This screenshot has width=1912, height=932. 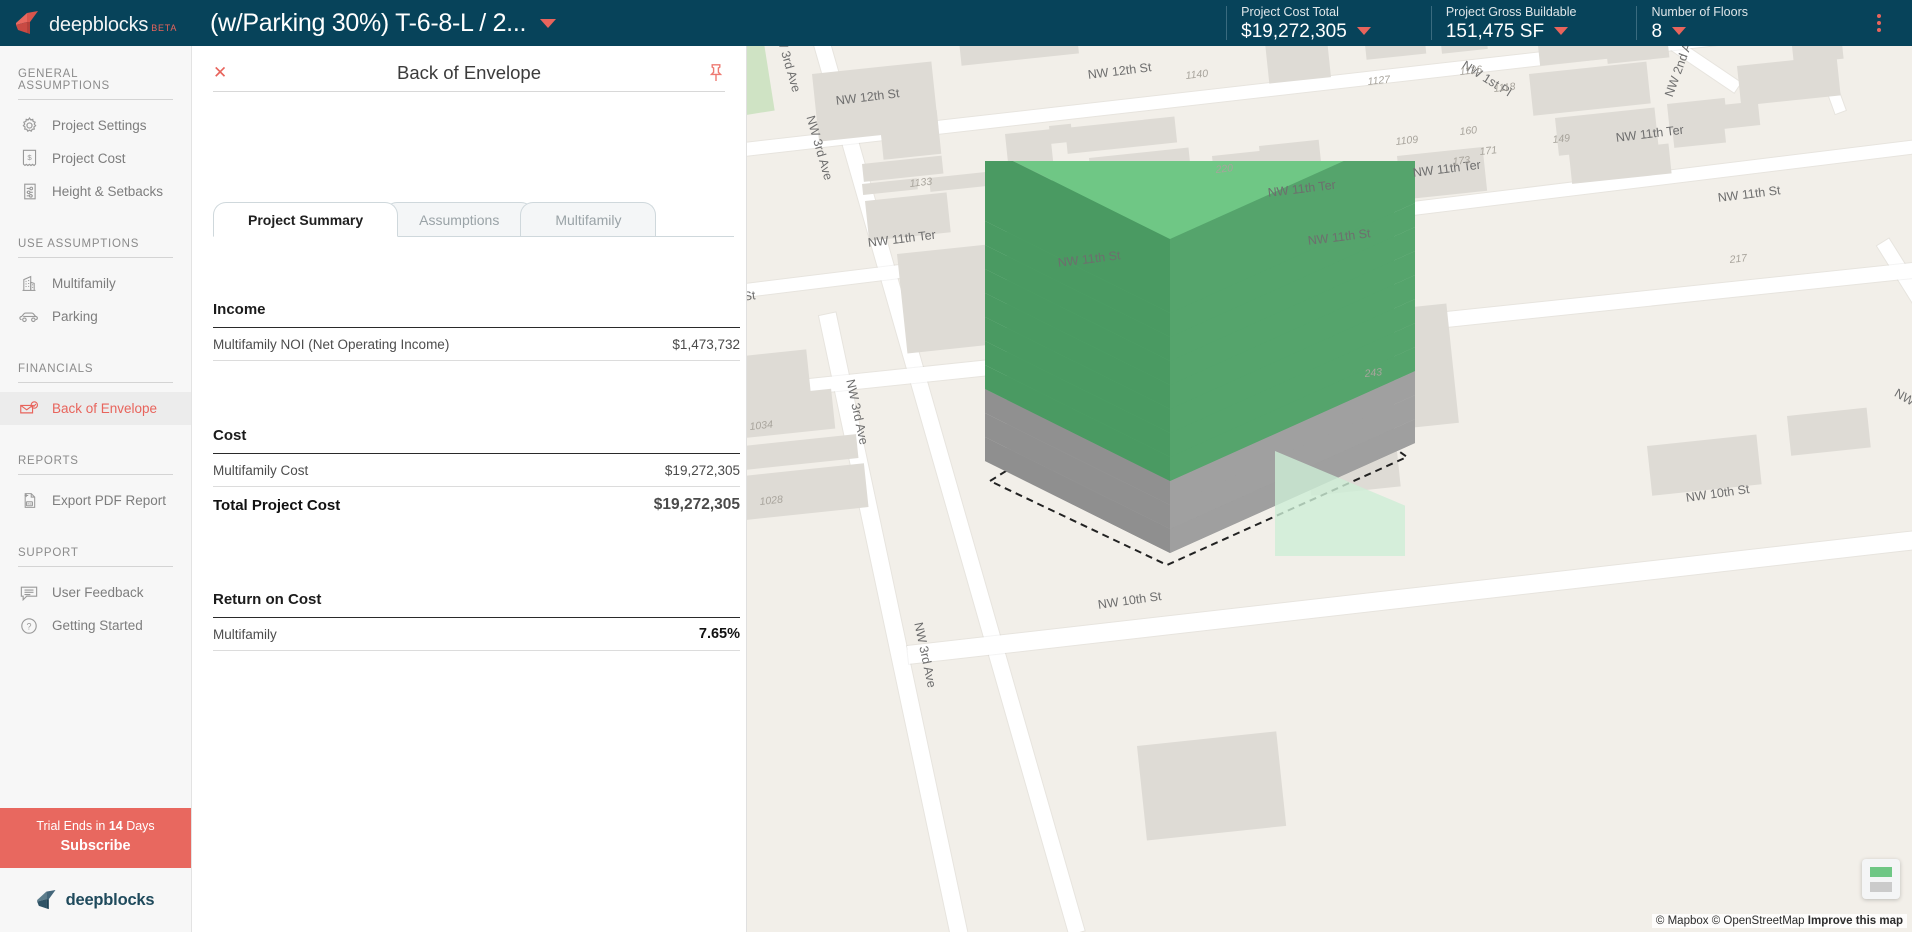 What do you see at coordinates (47, 900) in the screenshot?
I see `deepblocks-footer-logo-icon` at bounding box center [47, 900].